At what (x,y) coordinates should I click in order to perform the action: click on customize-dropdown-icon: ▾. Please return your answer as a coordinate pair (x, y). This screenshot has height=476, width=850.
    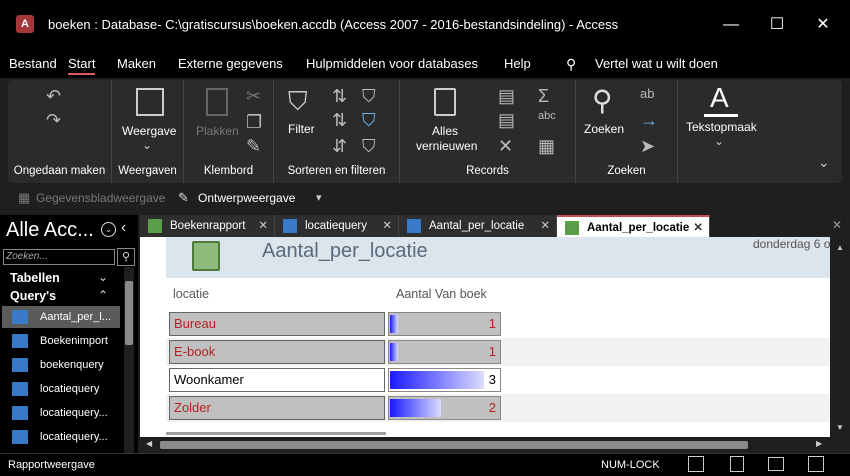
    Looking at the image, I should click on (319, 197).